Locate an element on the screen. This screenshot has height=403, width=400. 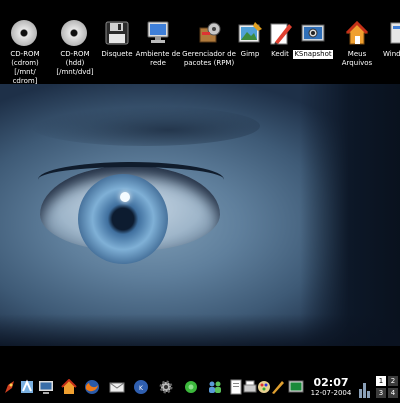
gimp-icon is located at coordinates (250, 33).